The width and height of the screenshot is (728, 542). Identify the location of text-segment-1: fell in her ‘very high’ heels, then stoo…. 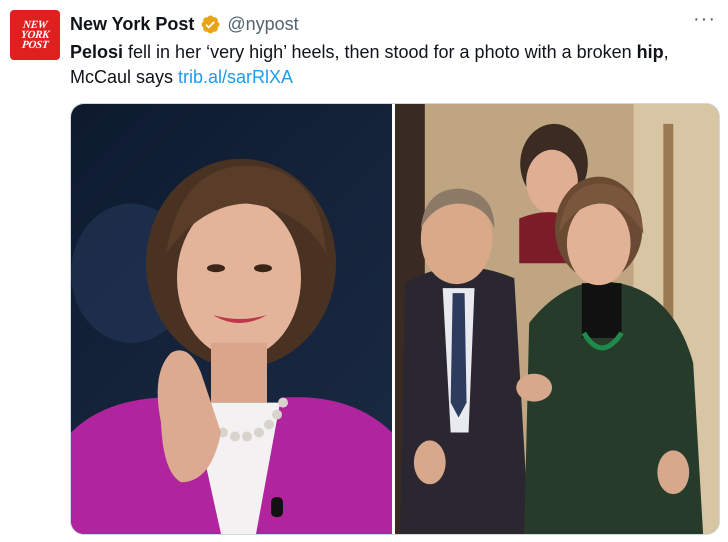
(380, 52).